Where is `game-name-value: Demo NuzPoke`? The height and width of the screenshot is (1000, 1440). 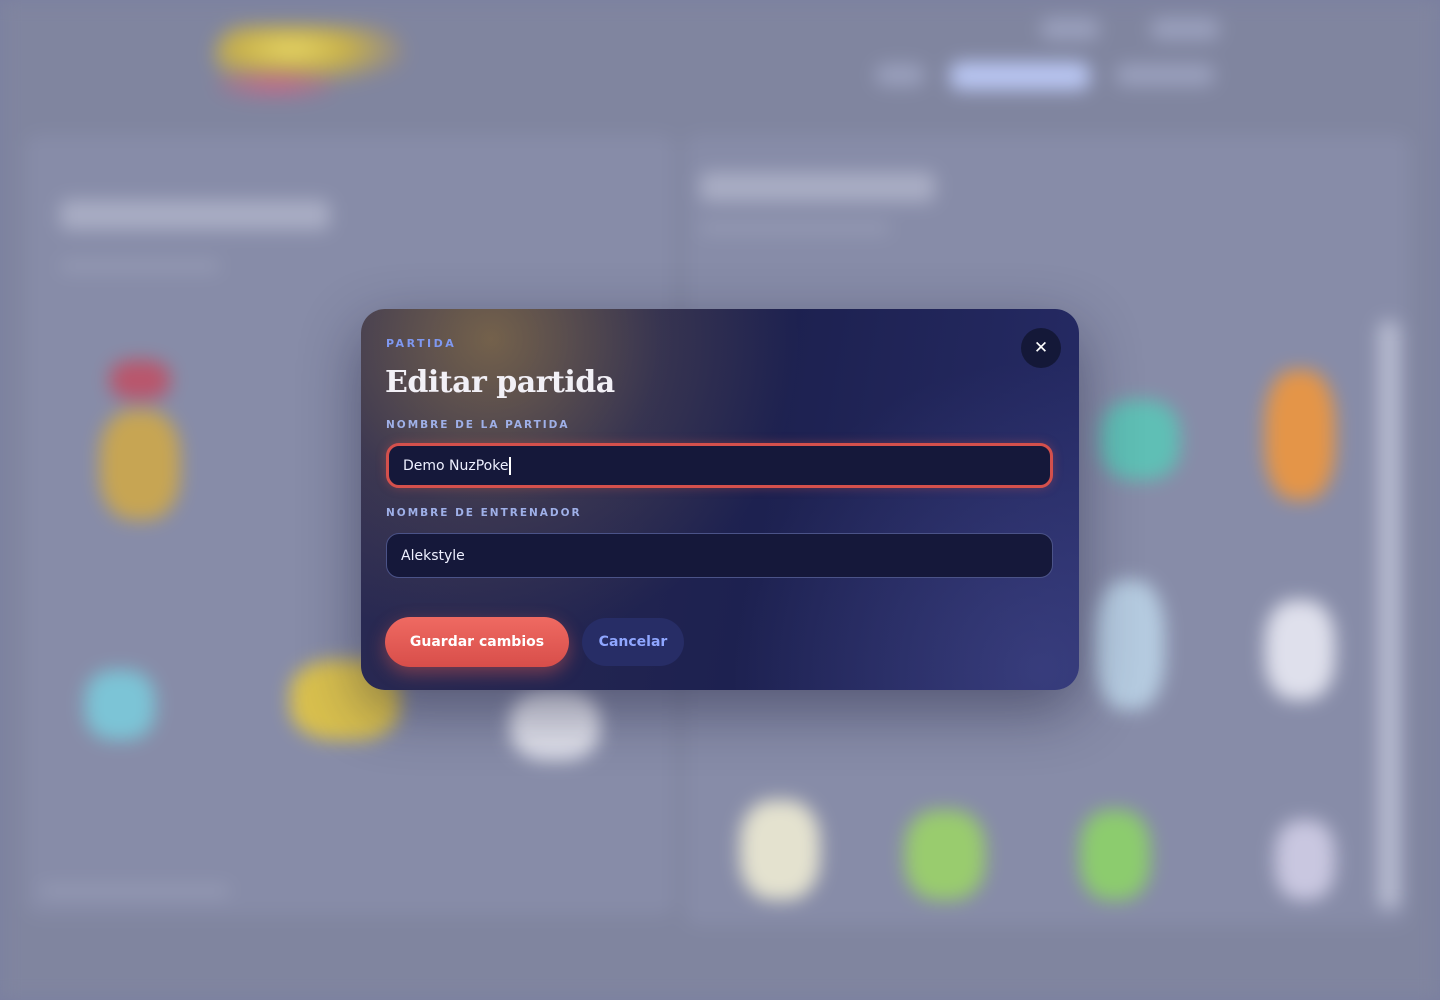
game-name-value: Demo NuzPoke is located at coordinates (456, 465).